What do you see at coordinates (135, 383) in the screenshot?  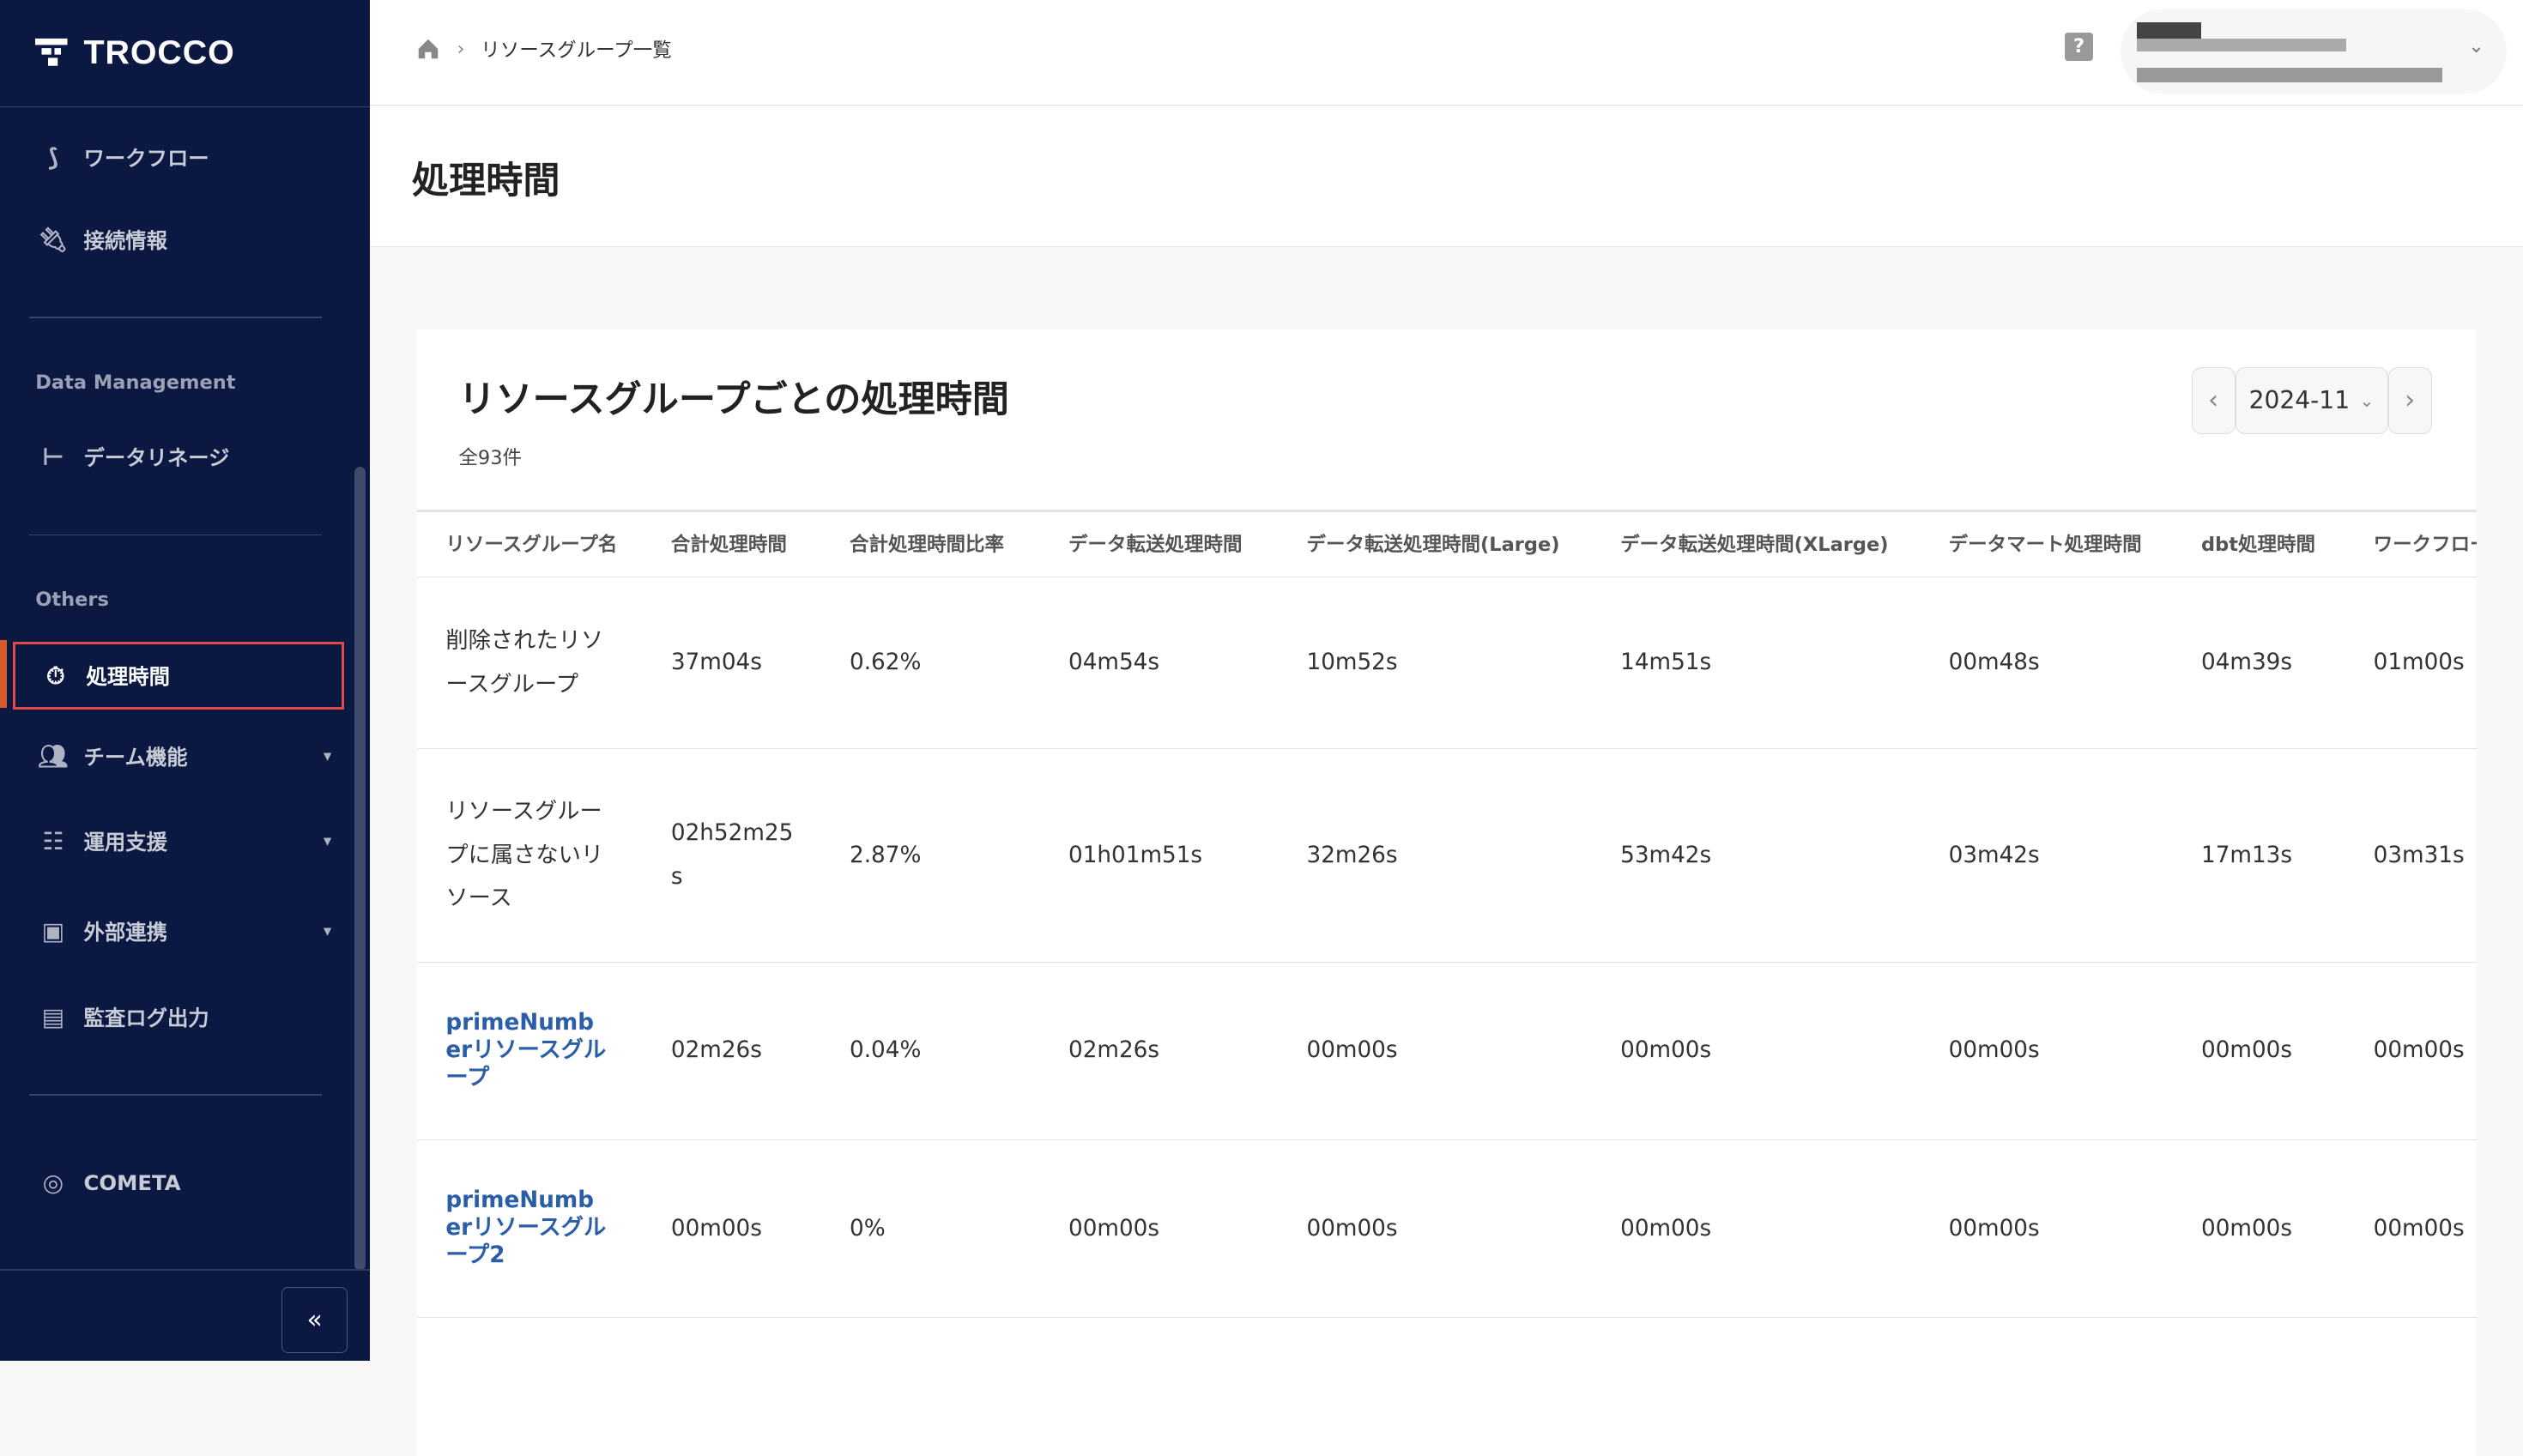 I see `section-data-management: Data Management` at bounding box center [135, 383].